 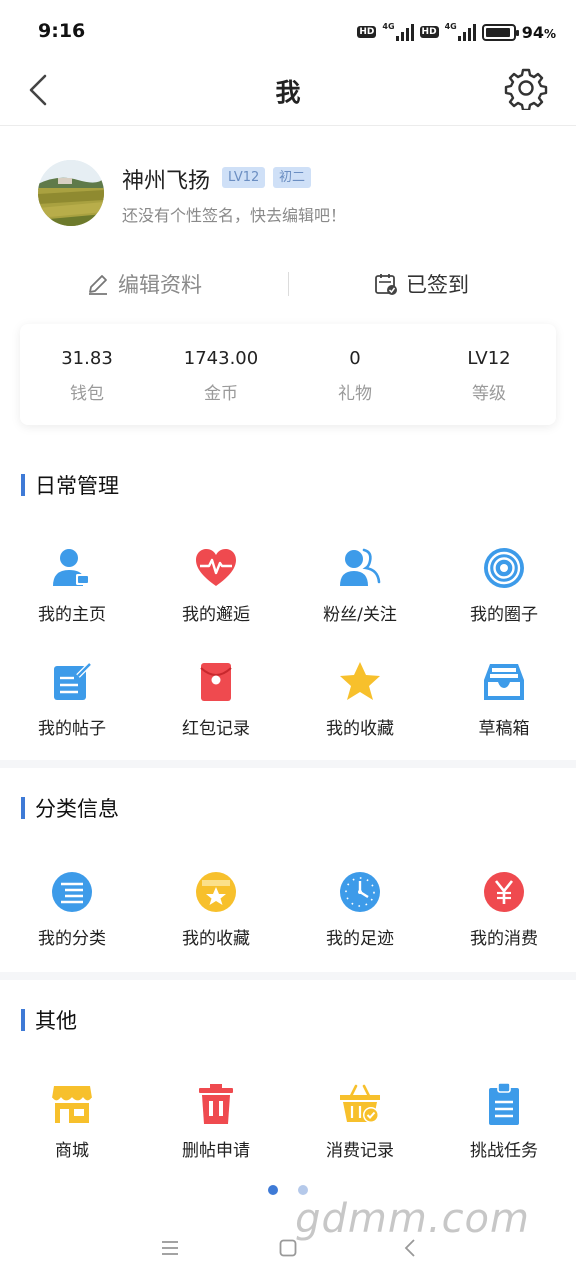 I want to click on stat-value: LV12, so click(x=489, y=358).